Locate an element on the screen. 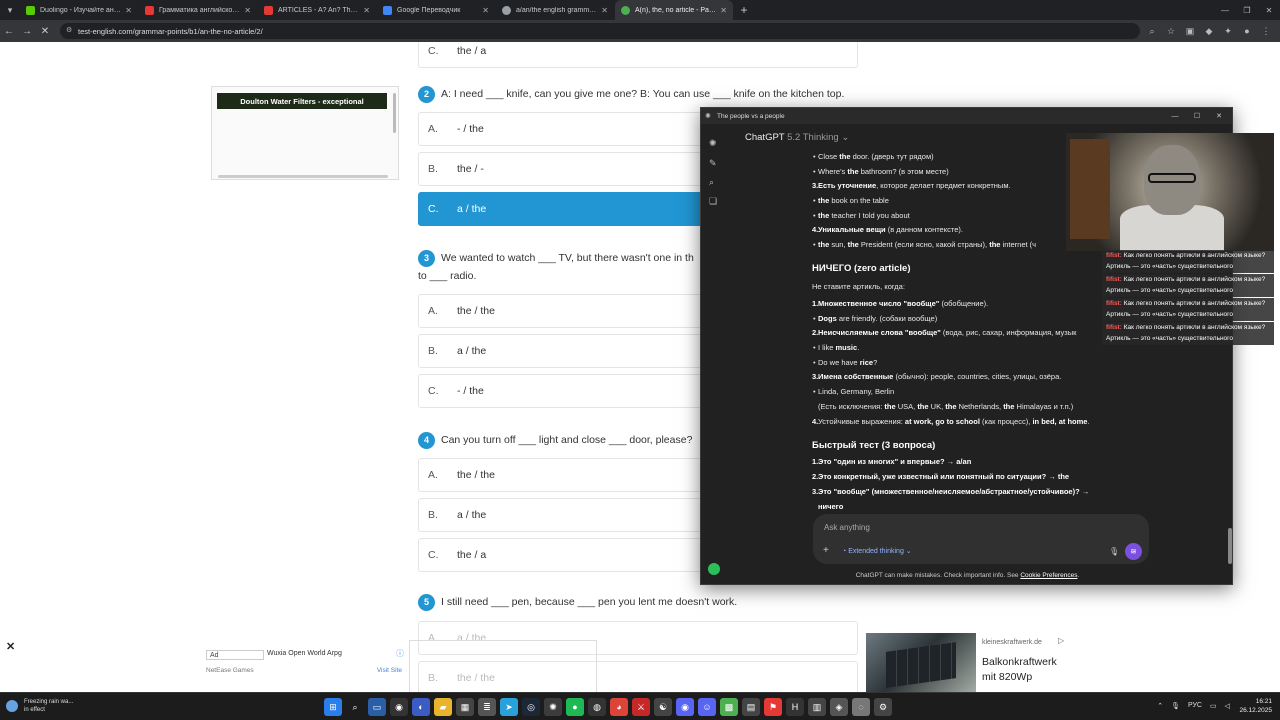 This screenshot has width=1280, height=720. maximize-icon: ☐ is located at coordinates (1197, 116).